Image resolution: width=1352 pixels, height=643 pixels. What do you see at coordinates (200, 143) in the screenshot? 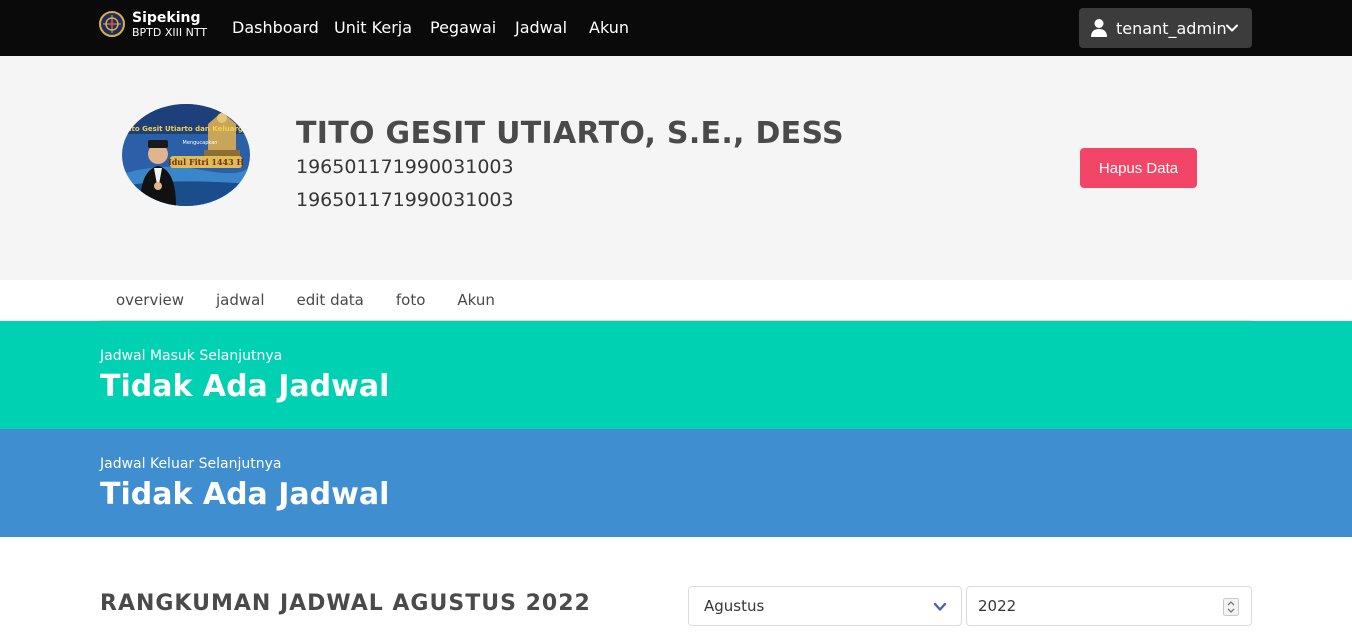
I see `photo-mid-text: Mengucapkan` at bounding box center [200, 143].